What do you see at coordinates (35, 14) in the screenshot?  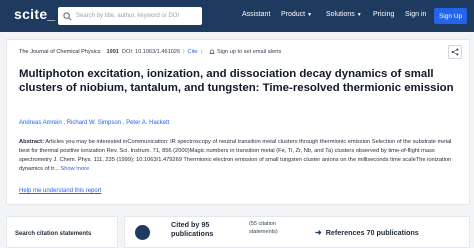 I see `scite-logo: scite_` at bounding box center [35, 14].